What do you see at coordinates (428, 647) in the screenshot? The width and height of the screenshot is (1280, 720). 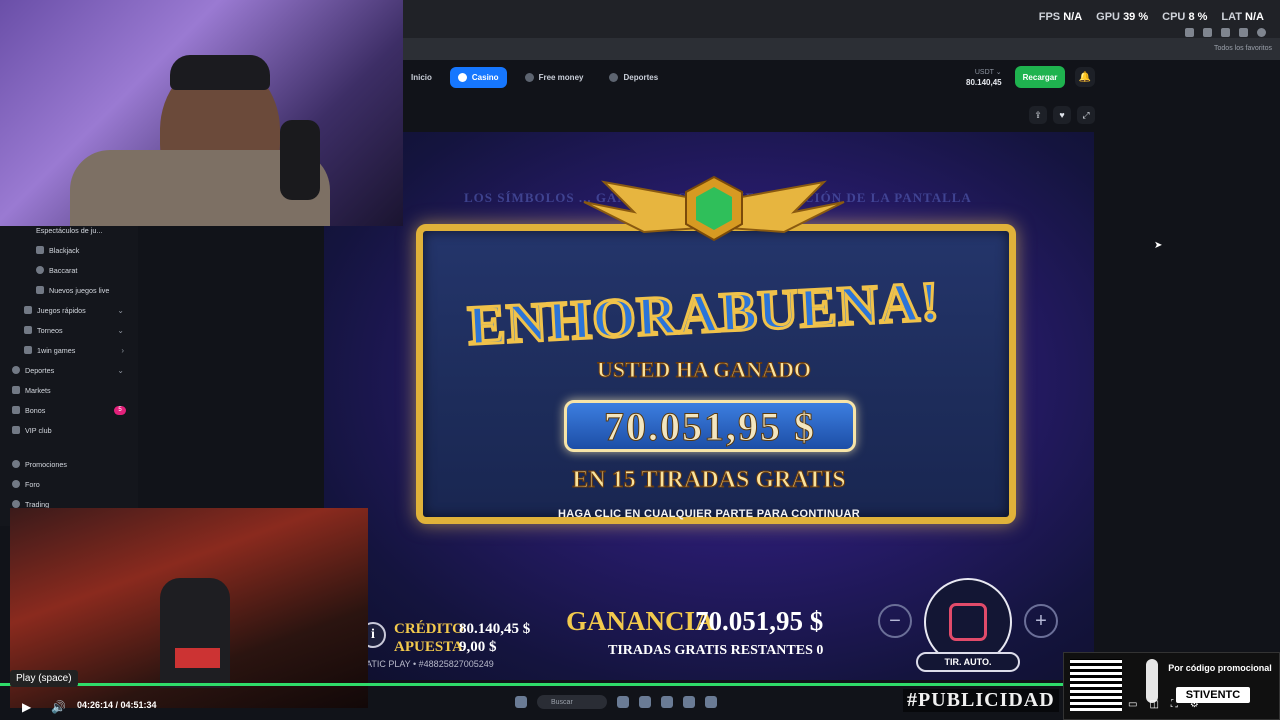 I see `bet-label: APUESTA` at bounding box center [428, 647].